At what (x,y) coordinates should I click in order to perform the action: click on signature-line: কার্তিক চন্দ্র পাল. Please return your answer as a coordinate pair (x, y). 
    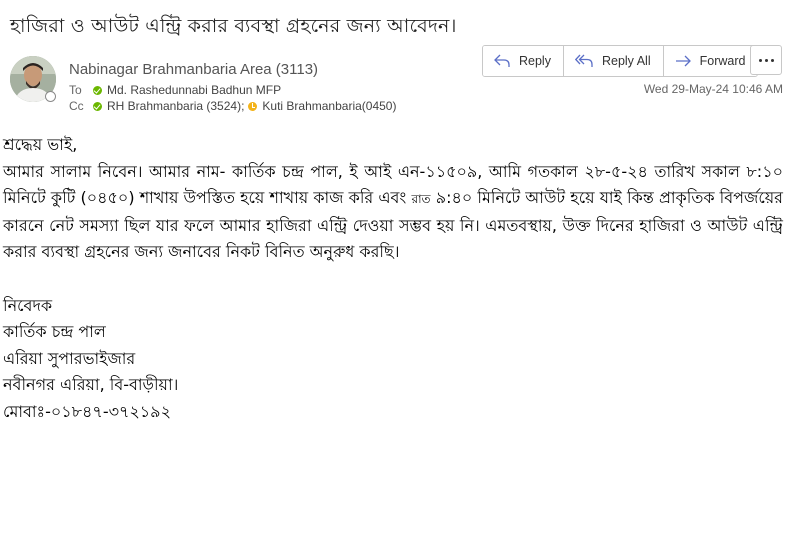
    Looking at the image, I should click on (54, 331).